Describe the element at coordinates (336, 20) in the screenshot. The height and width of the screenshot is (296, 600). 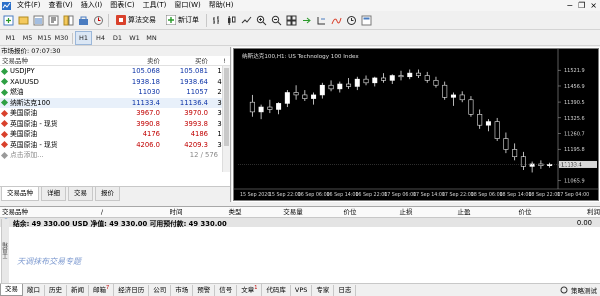
I see `indicators-icon` at that location.